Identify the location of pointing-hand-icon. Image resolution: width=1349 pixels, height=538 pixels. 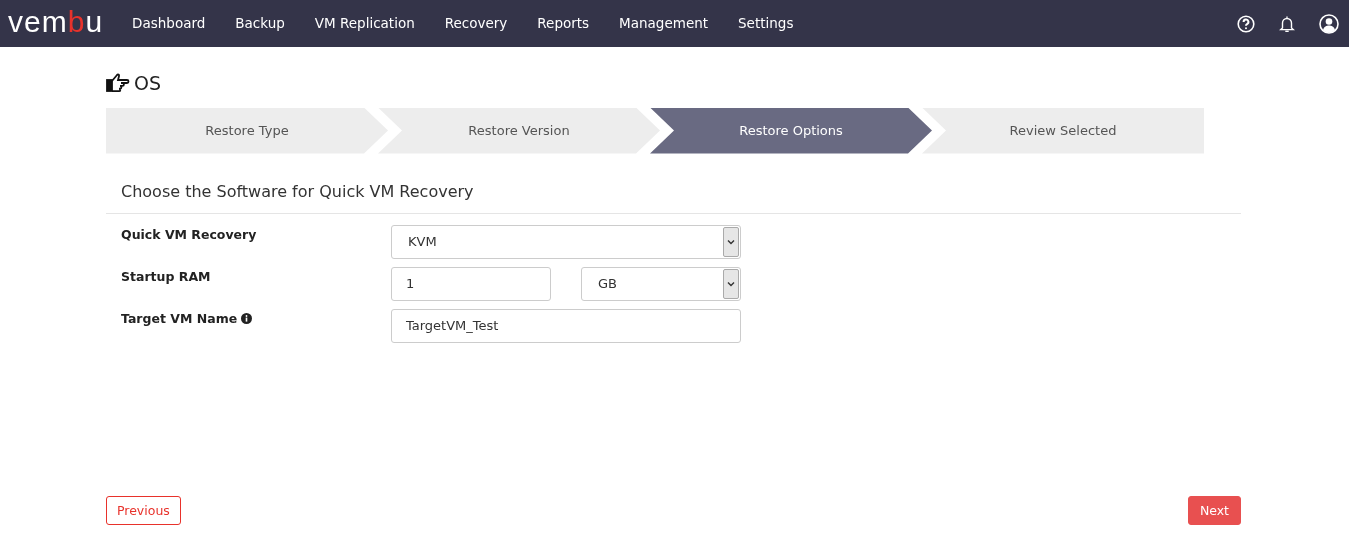
(118, 83).